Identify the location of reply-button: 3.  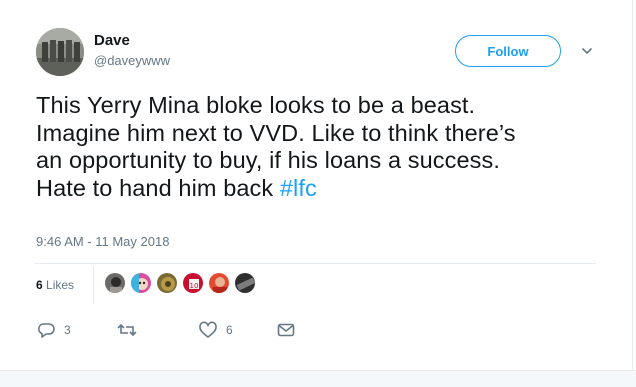
(53, 330).